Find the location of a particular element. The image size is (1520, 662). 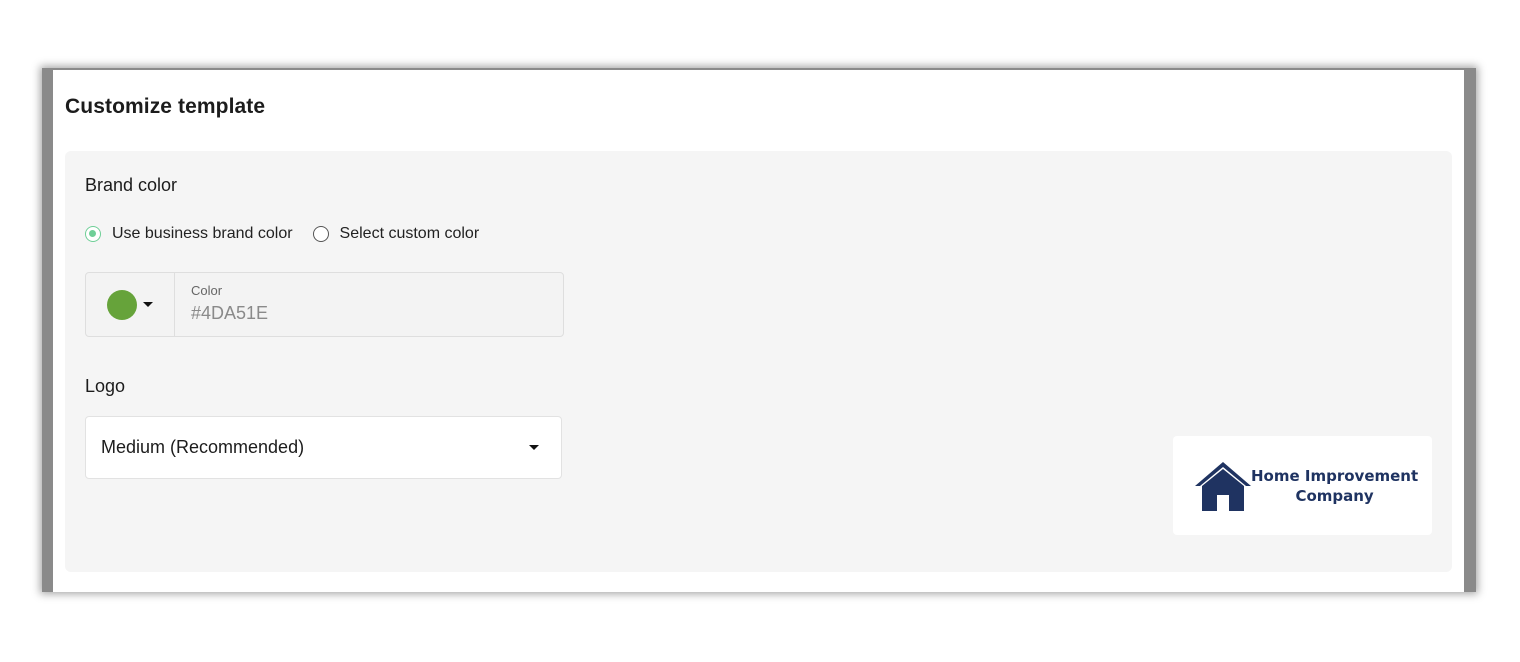

radio-label-custom-color: Select custom color is located at coordinates (409, 233).